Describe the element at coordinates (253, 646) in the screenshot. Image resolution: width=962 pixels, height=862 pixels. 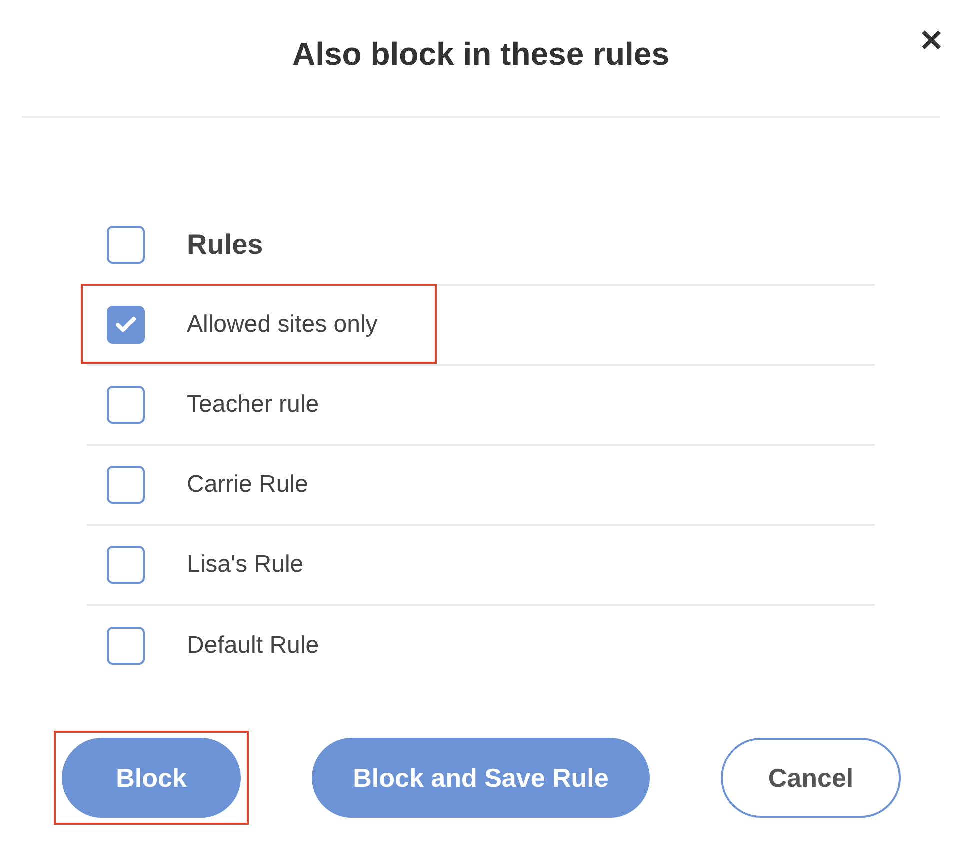
I see `rule-label: Default Rule` at that location.